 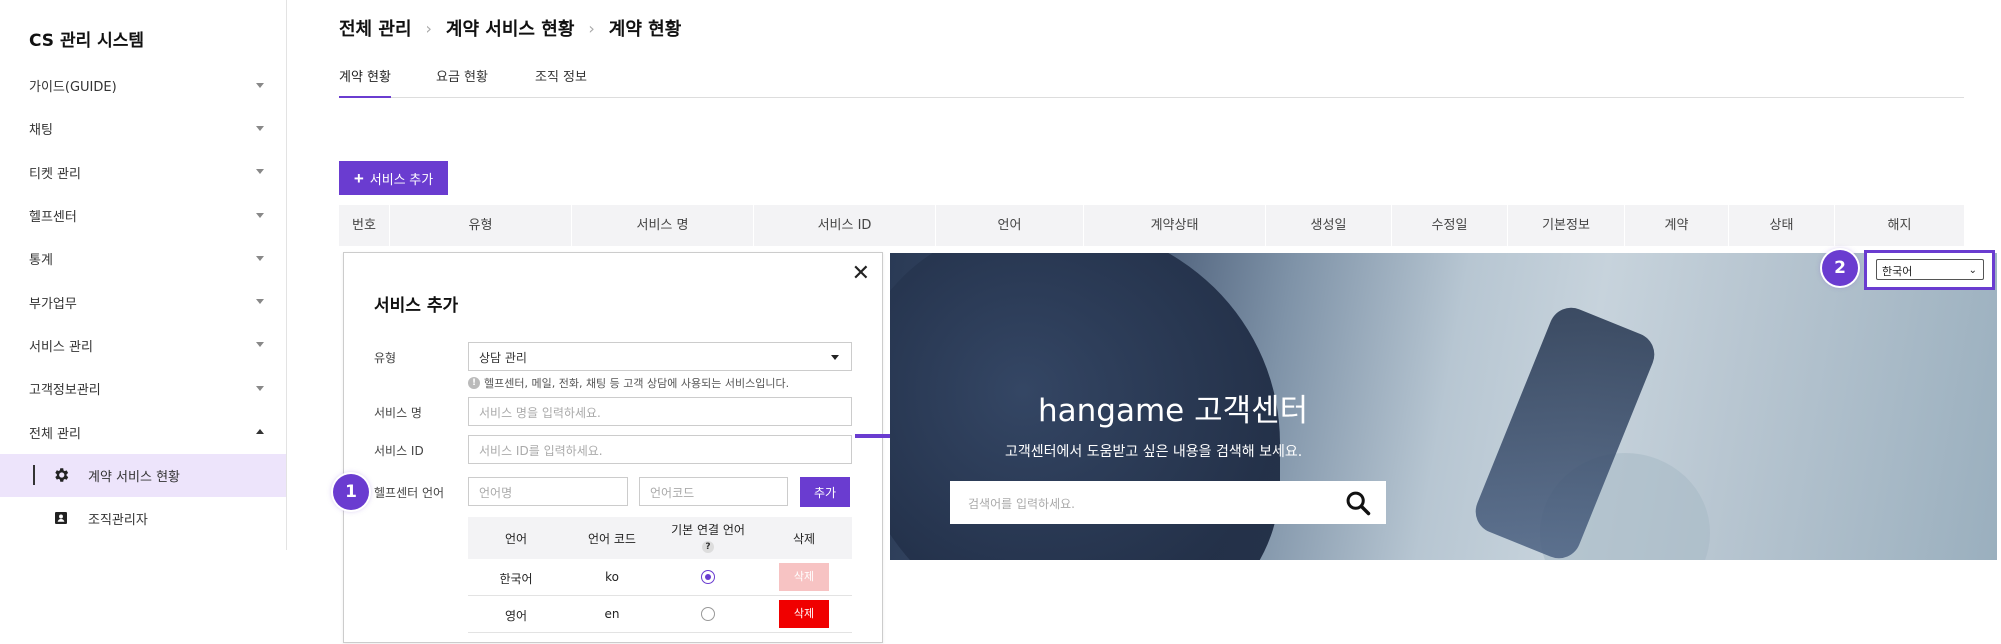 I want to click on hero-search-placeholder: 검색어를 입력하세요., so click(x=1021, y=504).